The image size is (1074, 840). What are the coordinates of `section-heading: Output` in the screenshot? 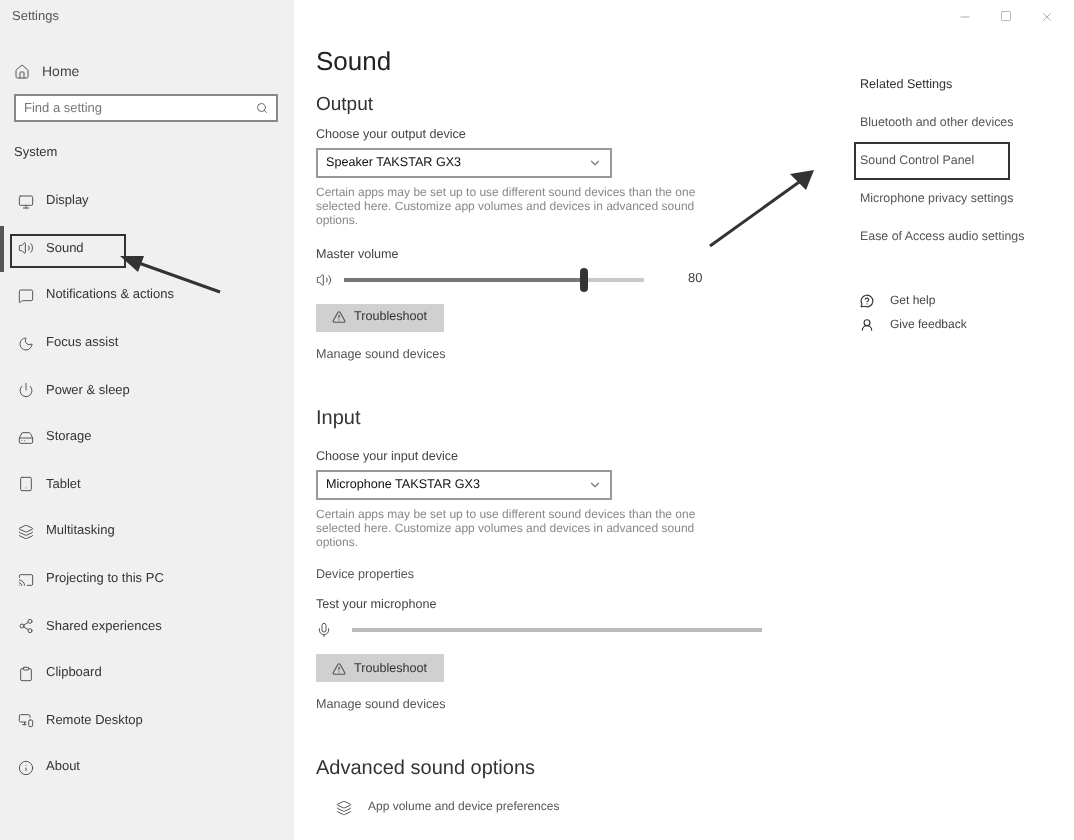 It's located at (346, 105).